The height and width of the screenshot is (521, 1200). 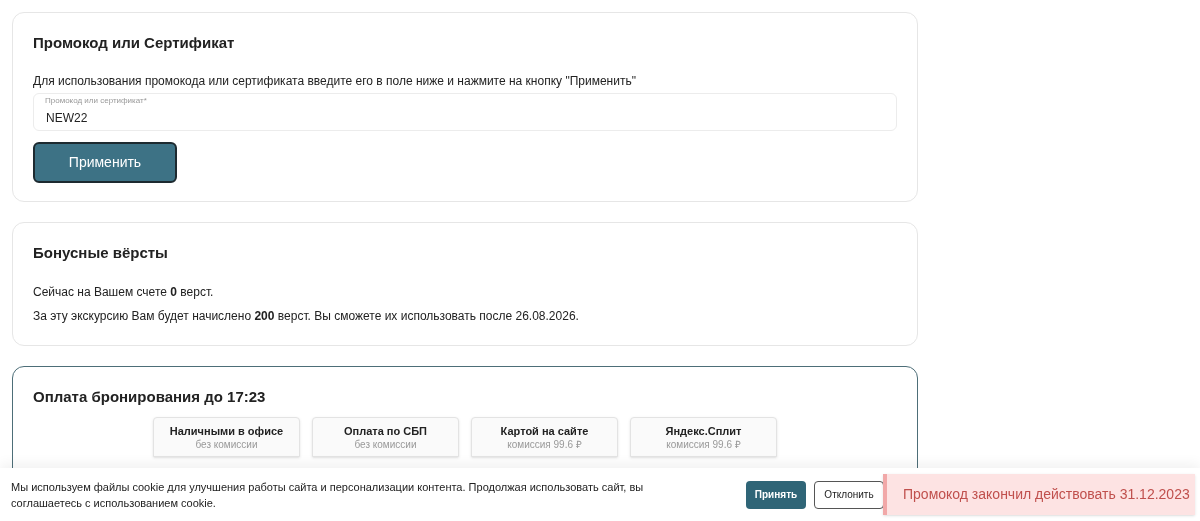 What do you see at coordinates (335, 81) in the screenshot?
I see `hint-text: Для использования промокода или сертификата введите его в поле ниже и нажмите на кнопку "Применить"` at bounding box center [335, 81].